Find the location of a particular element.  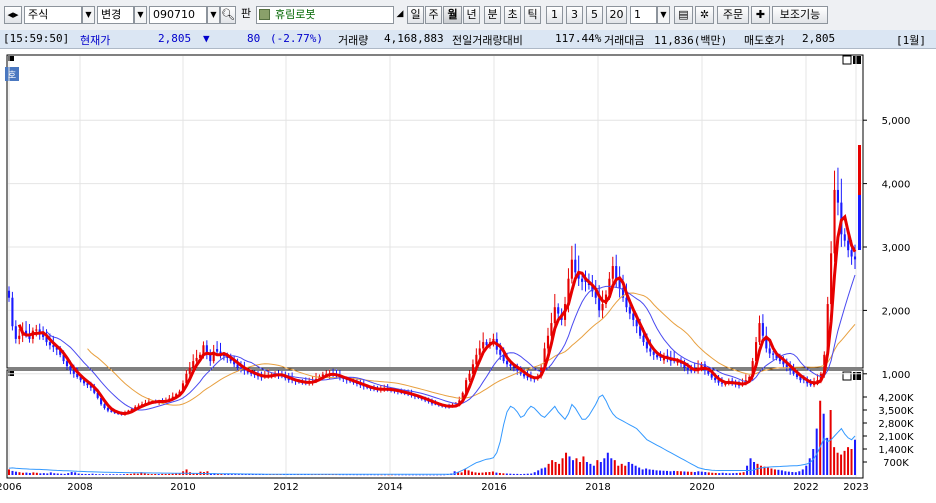

period-btn-month: 월 is located at coordinates (452, 15).